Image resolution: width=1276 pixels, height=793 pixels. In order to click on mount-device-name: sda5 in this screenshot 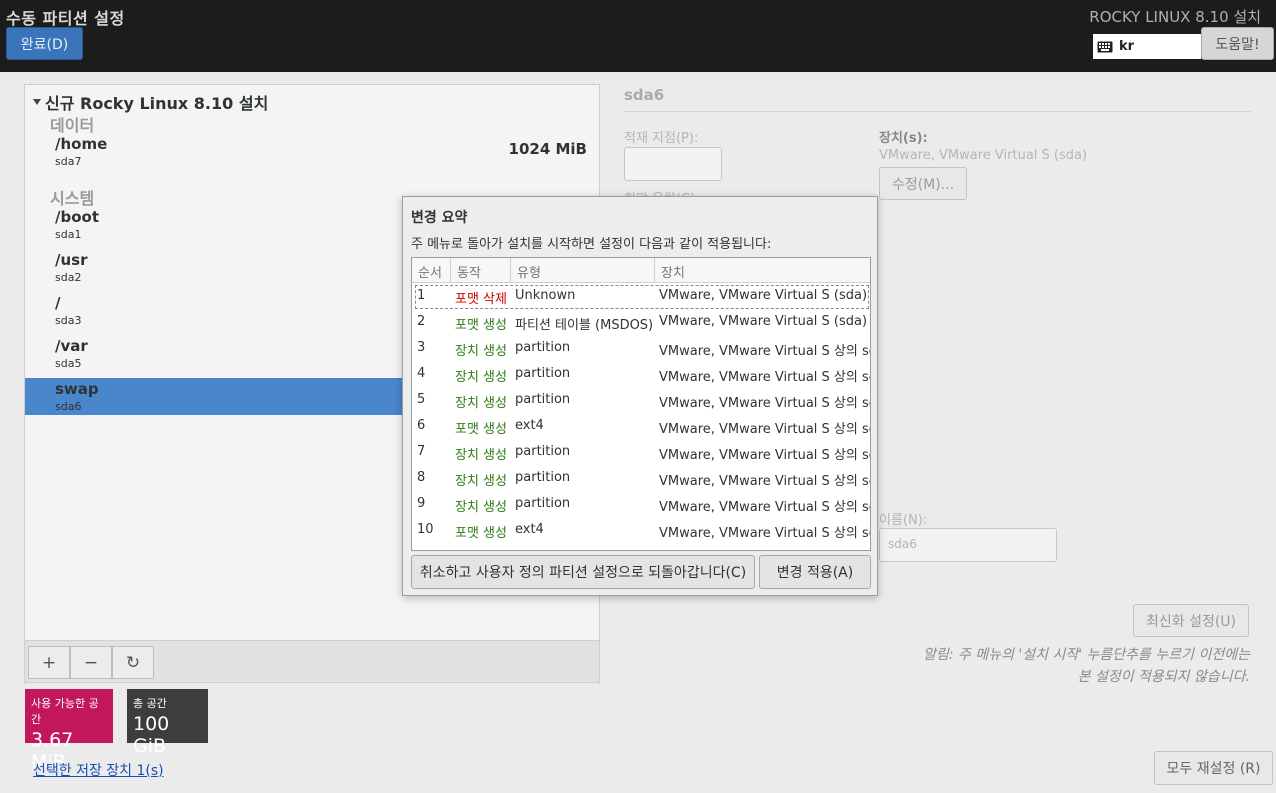, I will do `click(68, 363)`.